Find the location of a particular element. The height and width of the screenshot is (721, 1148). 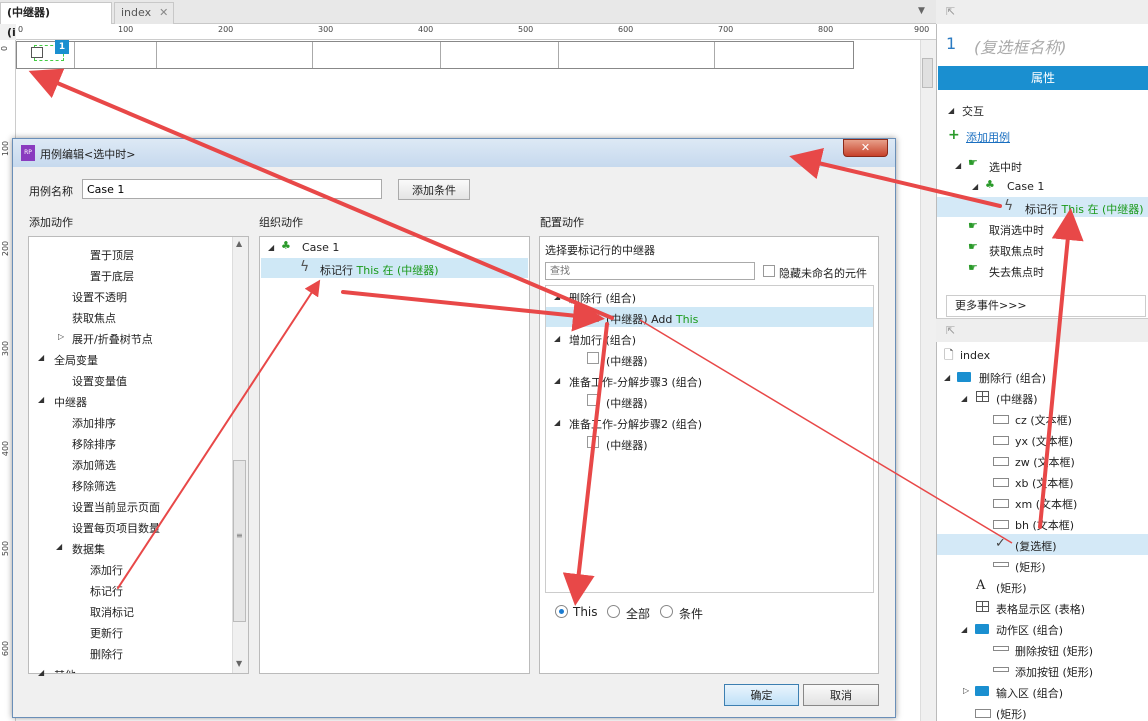

tree-group: 增加行 (组合) is located at coordinates (602, 340).